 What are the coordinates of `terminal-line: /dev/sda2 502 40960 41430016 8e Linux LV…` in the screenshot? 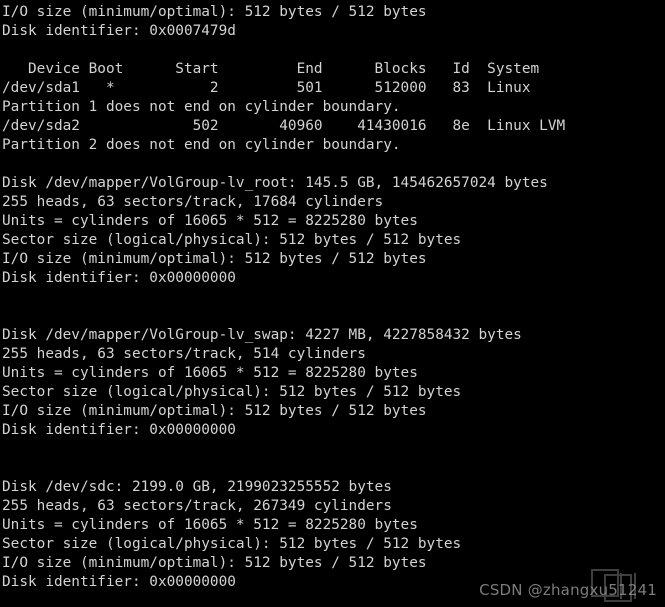 It's located at (284, 126).